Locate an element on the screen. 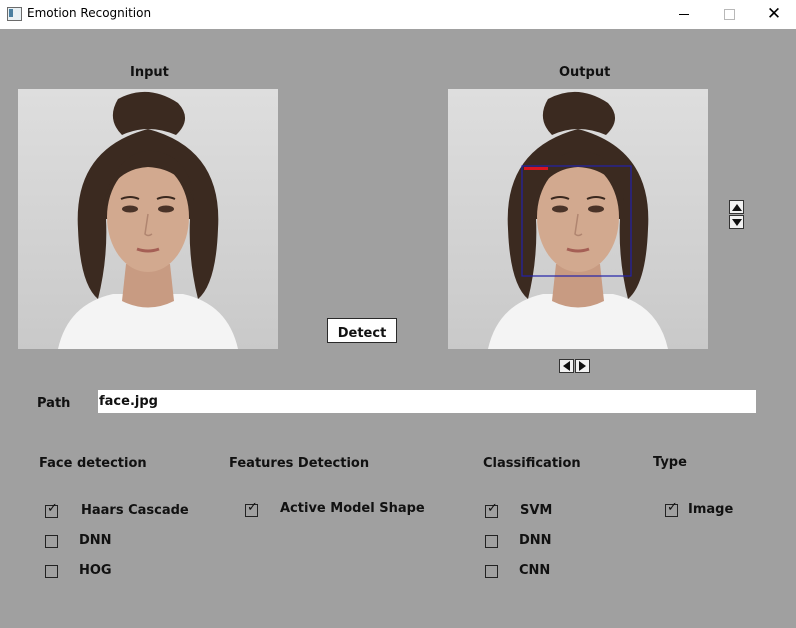  image-type-checkbox: ✓ is located at coordinates (671, 508).